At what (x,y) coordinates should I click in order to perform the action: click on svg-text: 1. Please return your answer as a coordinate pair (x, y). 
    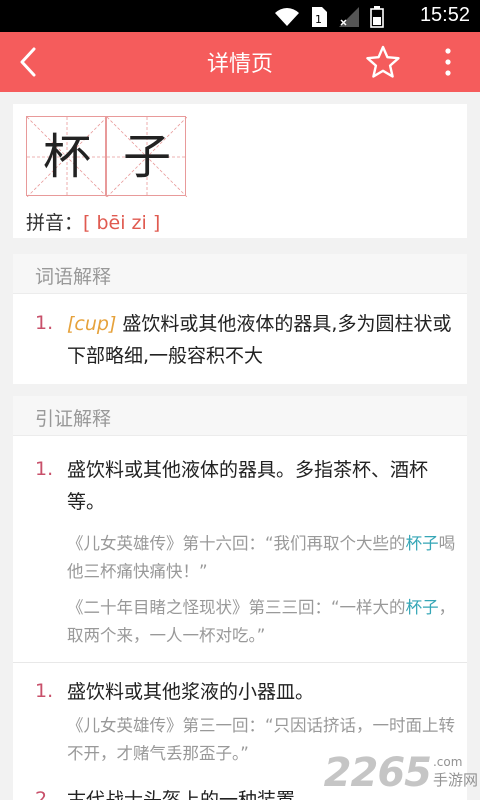
    Looking at the image, I should click on (318, 19).